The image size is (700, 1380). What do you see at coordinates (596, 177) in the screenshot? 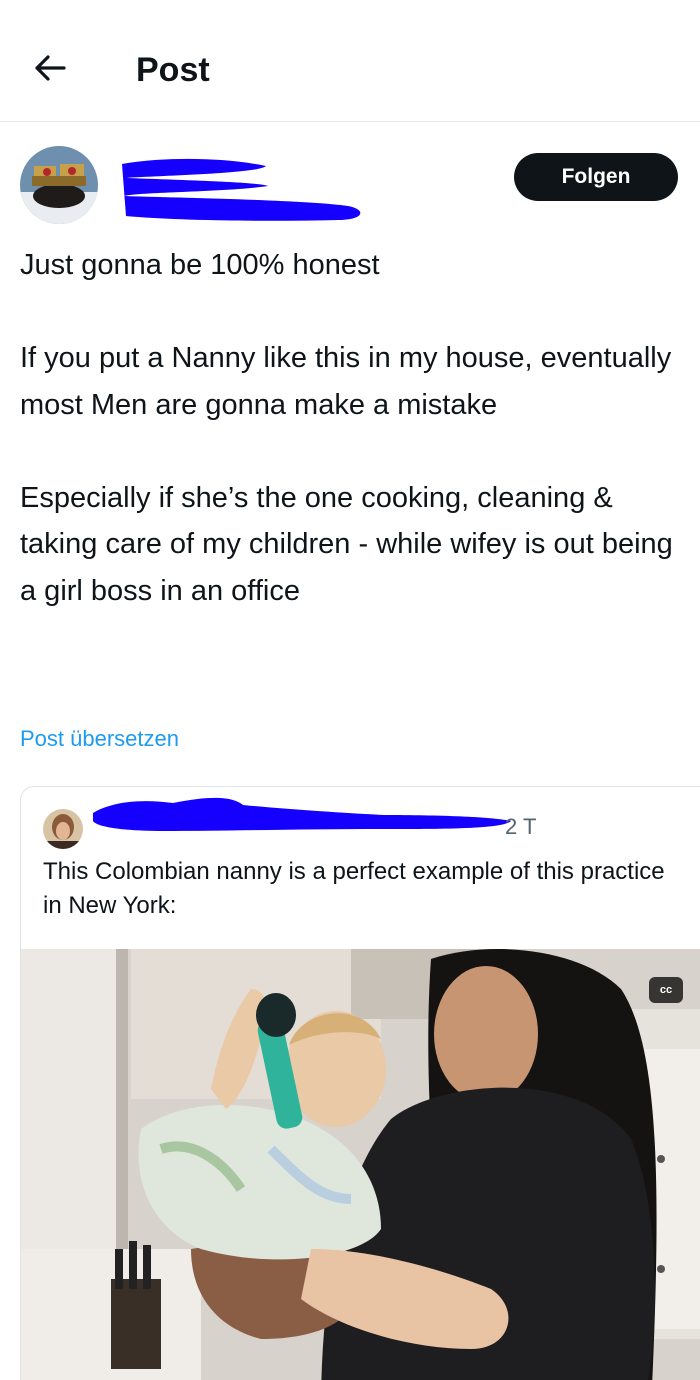
I see `follow-button: Folgen` at bounding box center [596, 177].